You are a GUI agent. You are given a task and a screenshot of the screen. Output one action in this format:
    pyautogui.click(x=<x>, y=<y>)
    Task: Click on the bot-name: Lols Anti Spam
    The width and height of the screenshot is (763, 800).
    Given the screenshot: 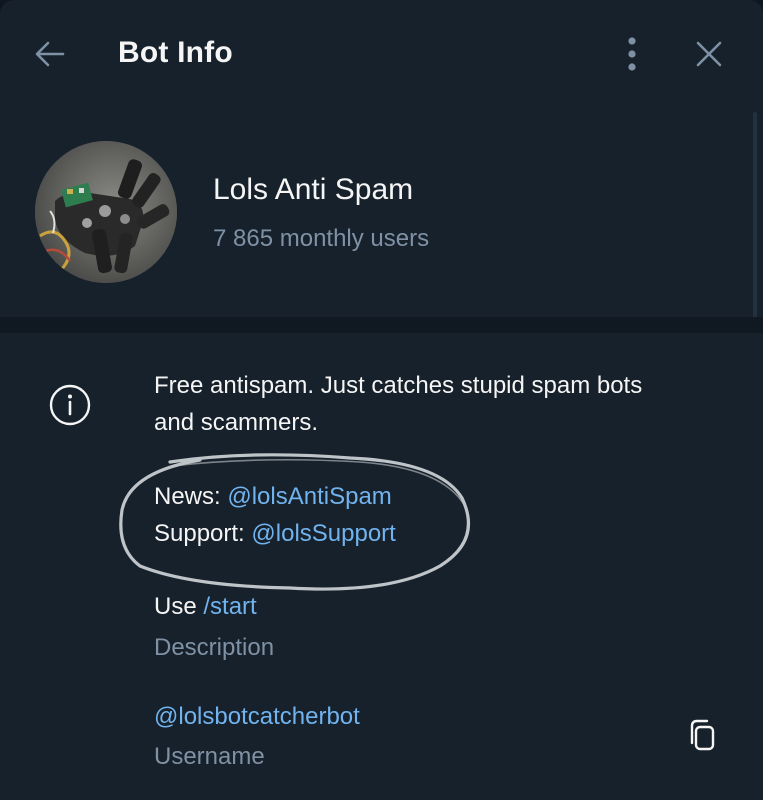 What is the action you would take?
    pyautogui.click(x=313, y=189)
    